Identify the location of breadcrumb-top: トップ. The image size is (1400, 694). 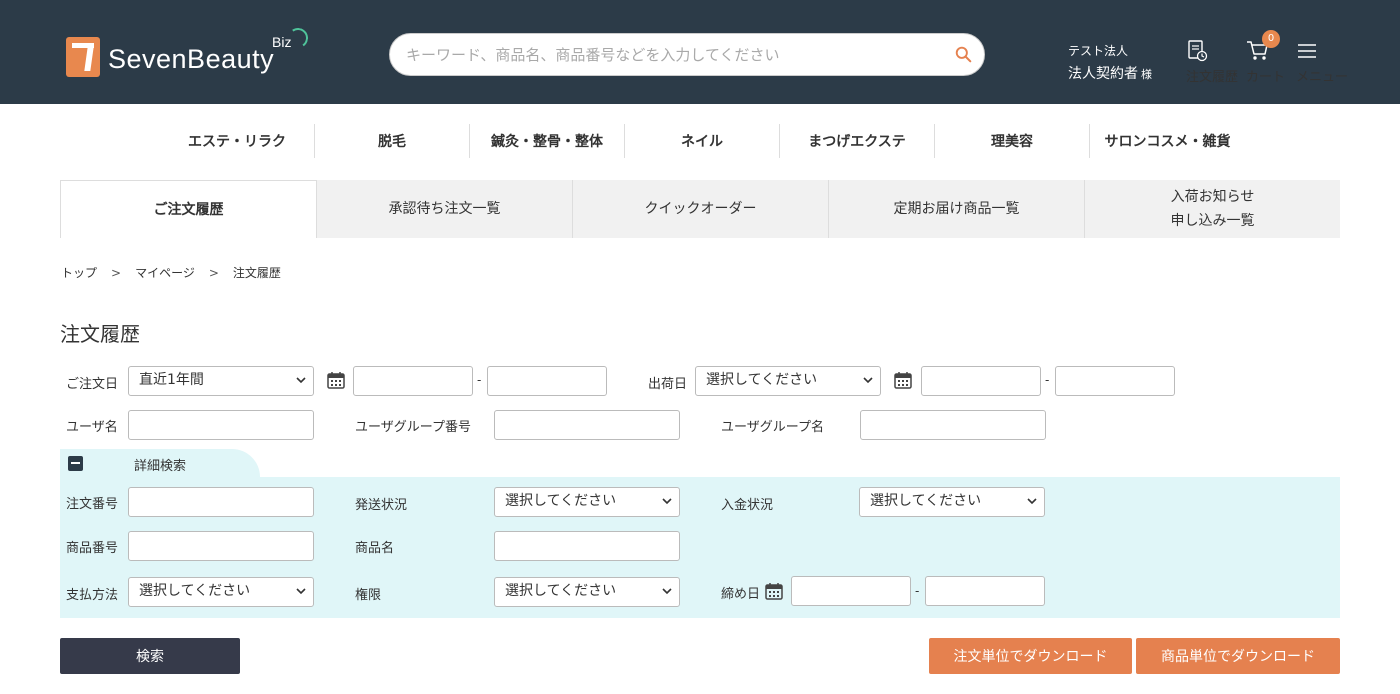
(79, 272).